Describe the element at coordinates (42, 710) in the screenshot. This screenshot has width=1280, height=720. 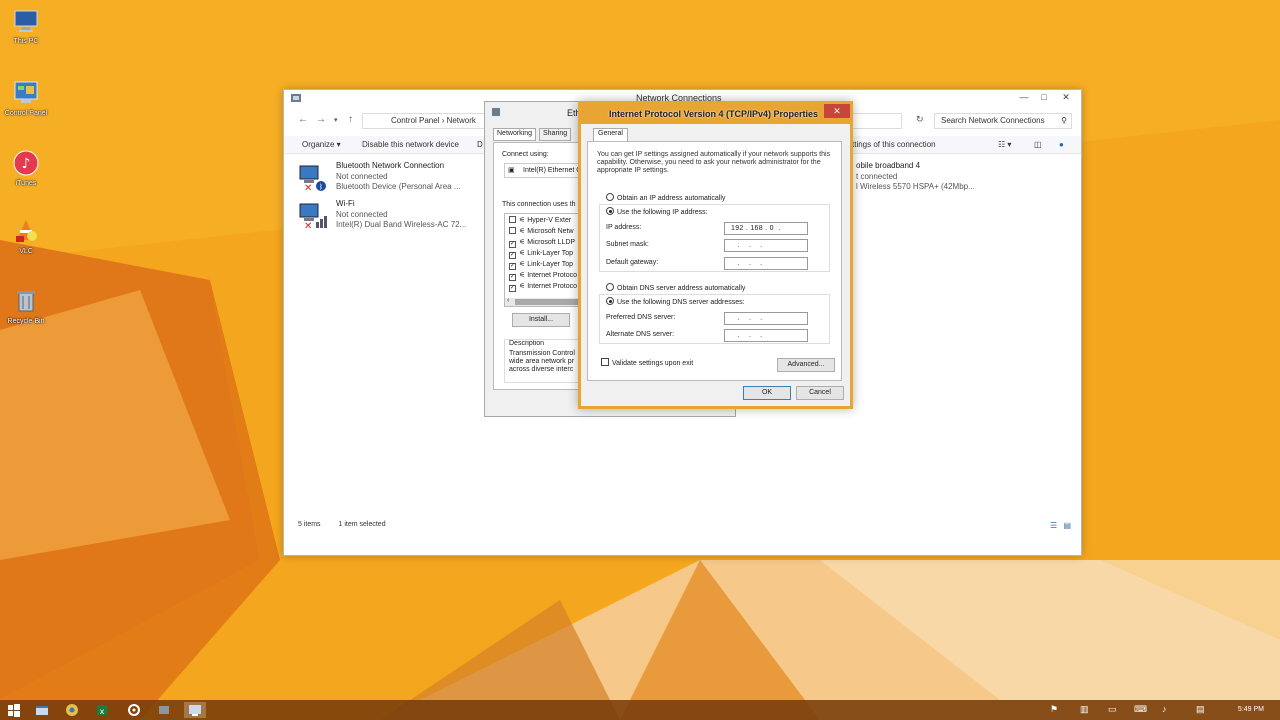
I see `desktop-app-icon` at that location.